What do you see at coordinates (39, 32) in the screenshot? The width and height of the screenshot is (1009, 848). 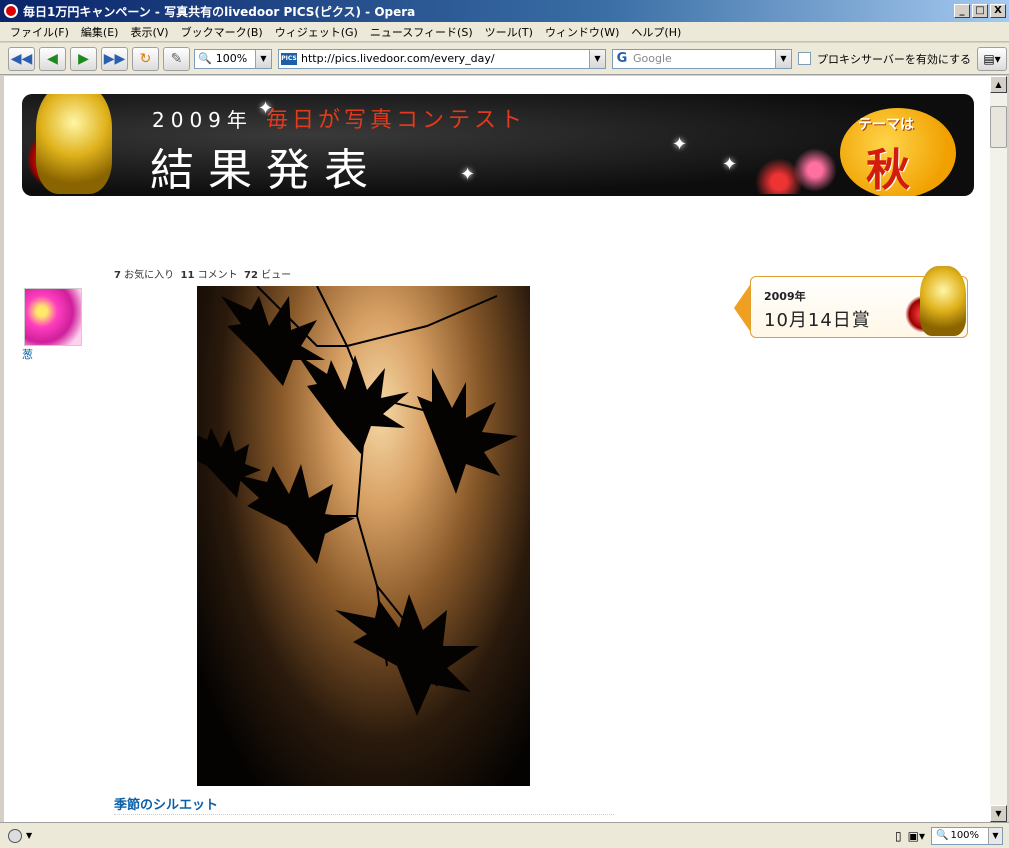 I see `menu-file: ファイル(F)` at bounding box center [39, 32].